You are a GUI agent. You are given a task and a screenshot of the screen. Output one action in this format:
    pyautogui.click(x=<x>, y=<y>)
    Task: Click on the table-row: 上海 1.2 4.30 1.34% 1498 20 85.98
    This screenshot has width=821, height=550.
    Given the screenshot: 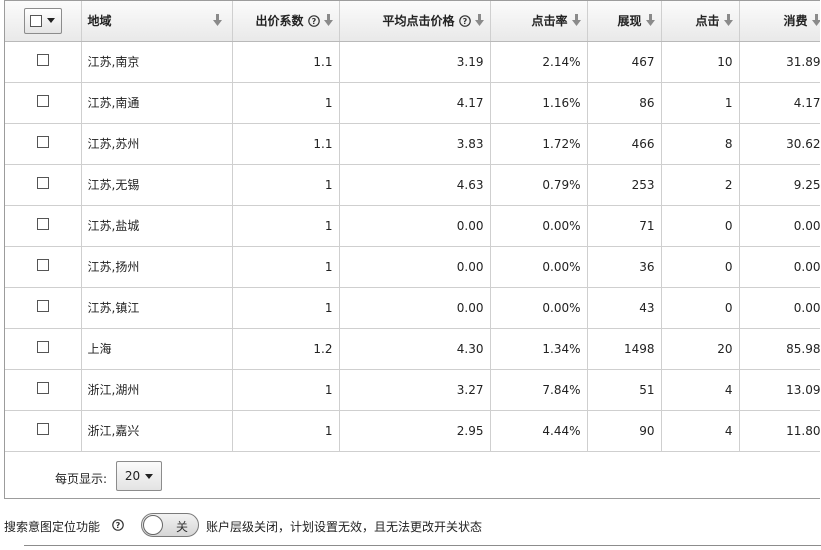 What is the action you would take?
    pyautogui.click(x=412, y=349)
    